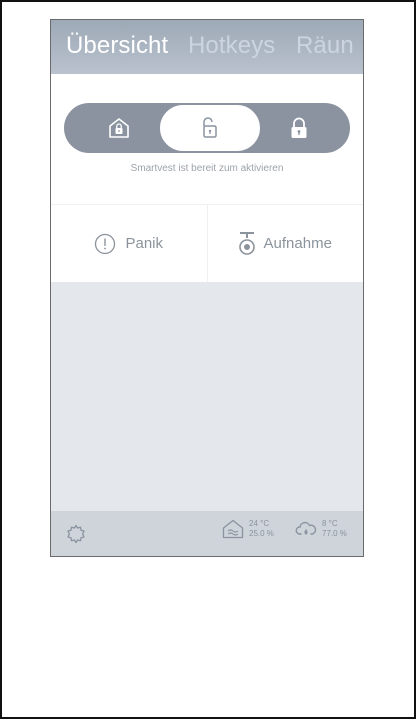  I want to click on home-lock-icon, so click(119, 128).